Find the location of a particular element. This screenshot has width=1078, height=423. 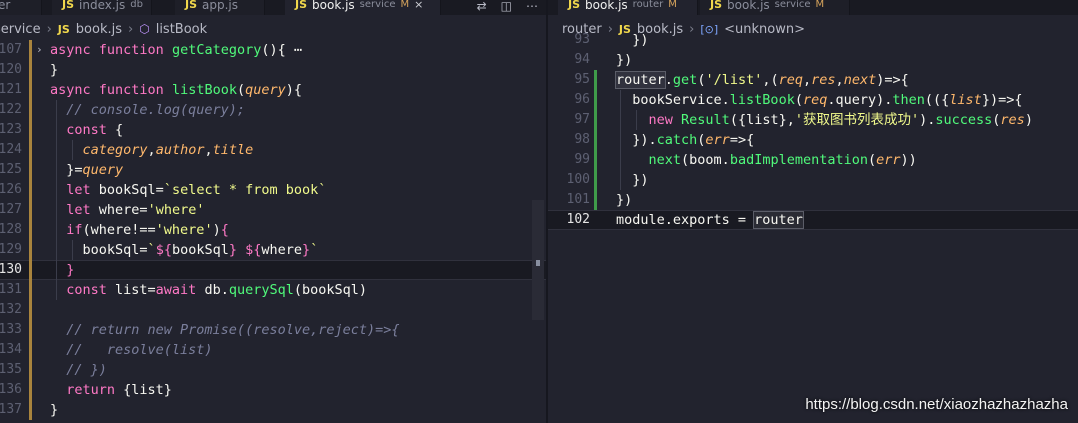

code-line: 101}) is located at coordinates (813, 200).